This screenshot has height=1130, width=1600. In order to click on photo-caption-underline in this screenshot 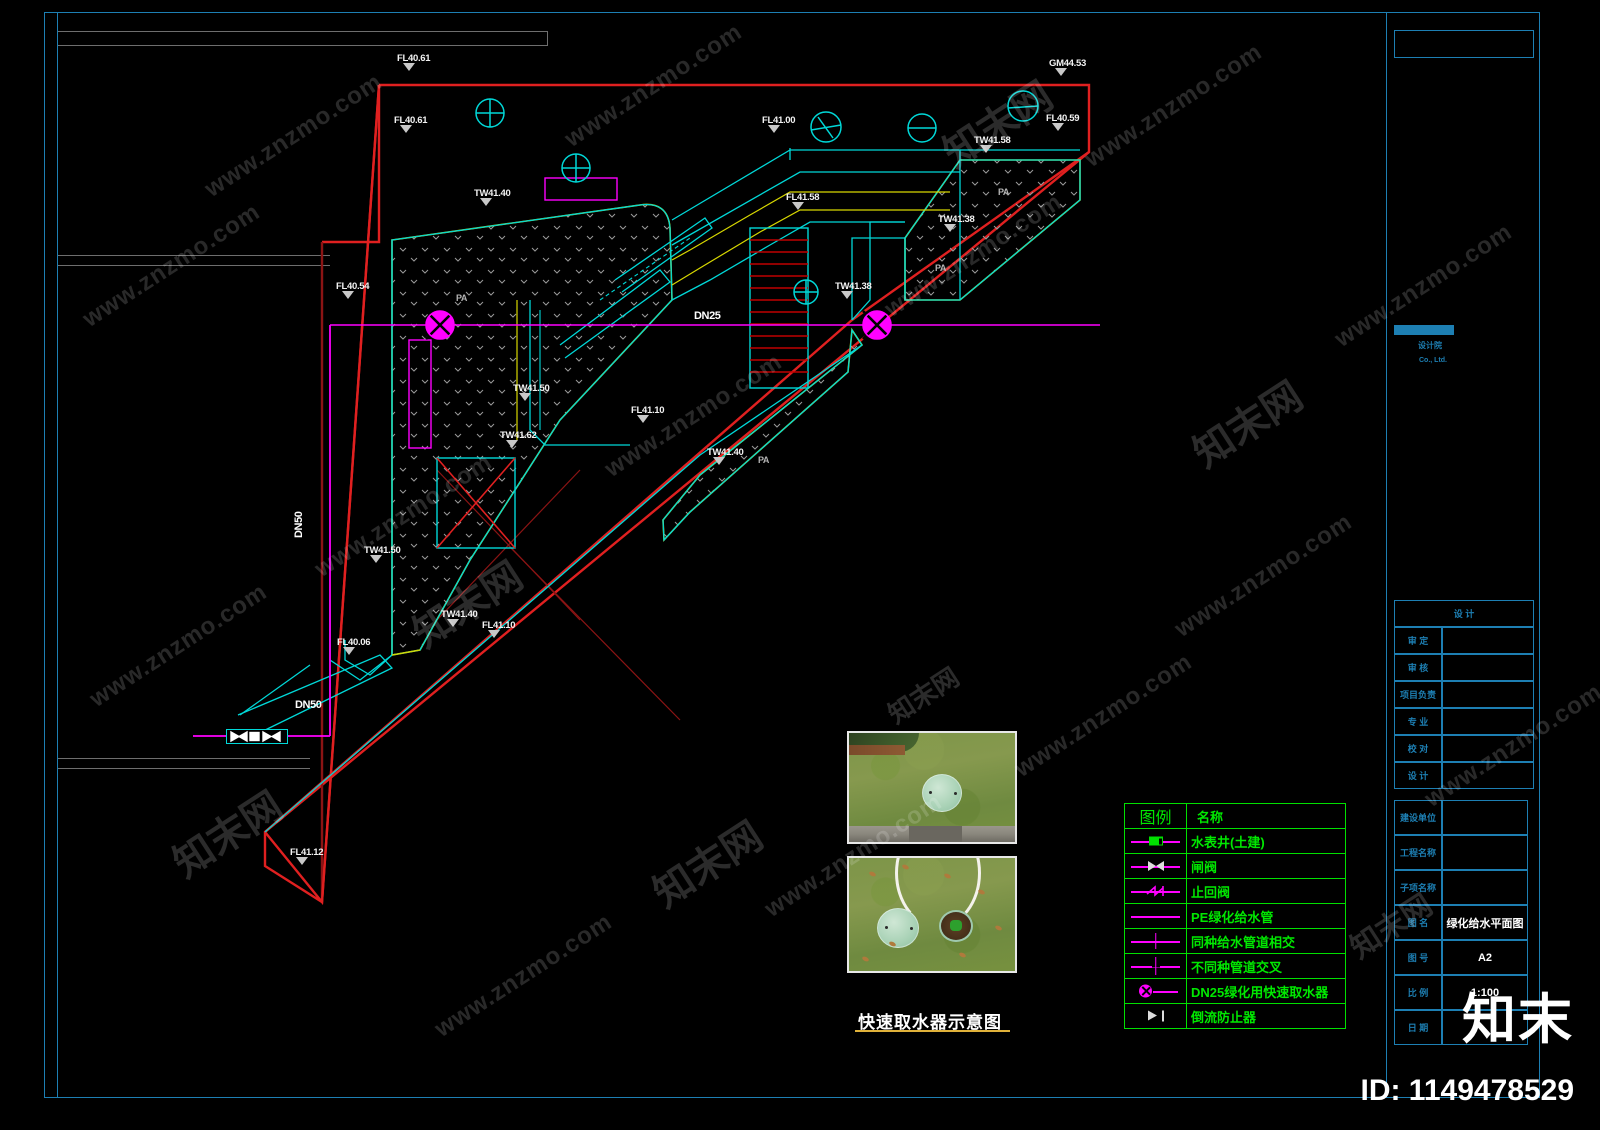, I will do `click(932, 1031)`.